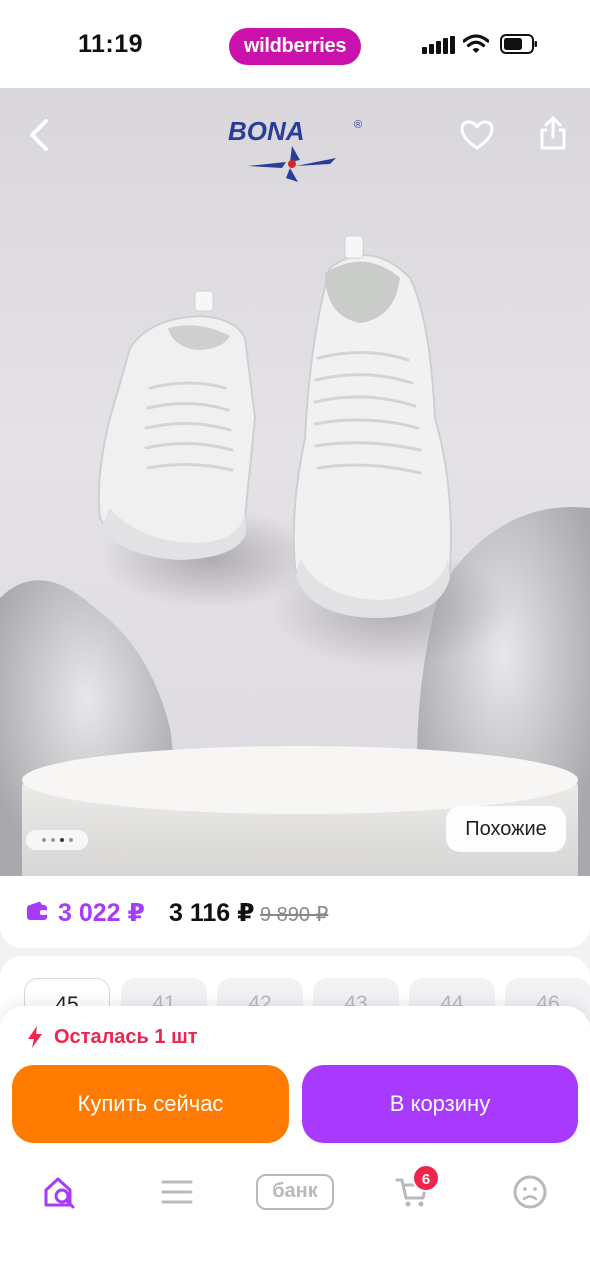 This screenshot has width=590, height=1280. I want to click on share-icon, so click(553, 133).